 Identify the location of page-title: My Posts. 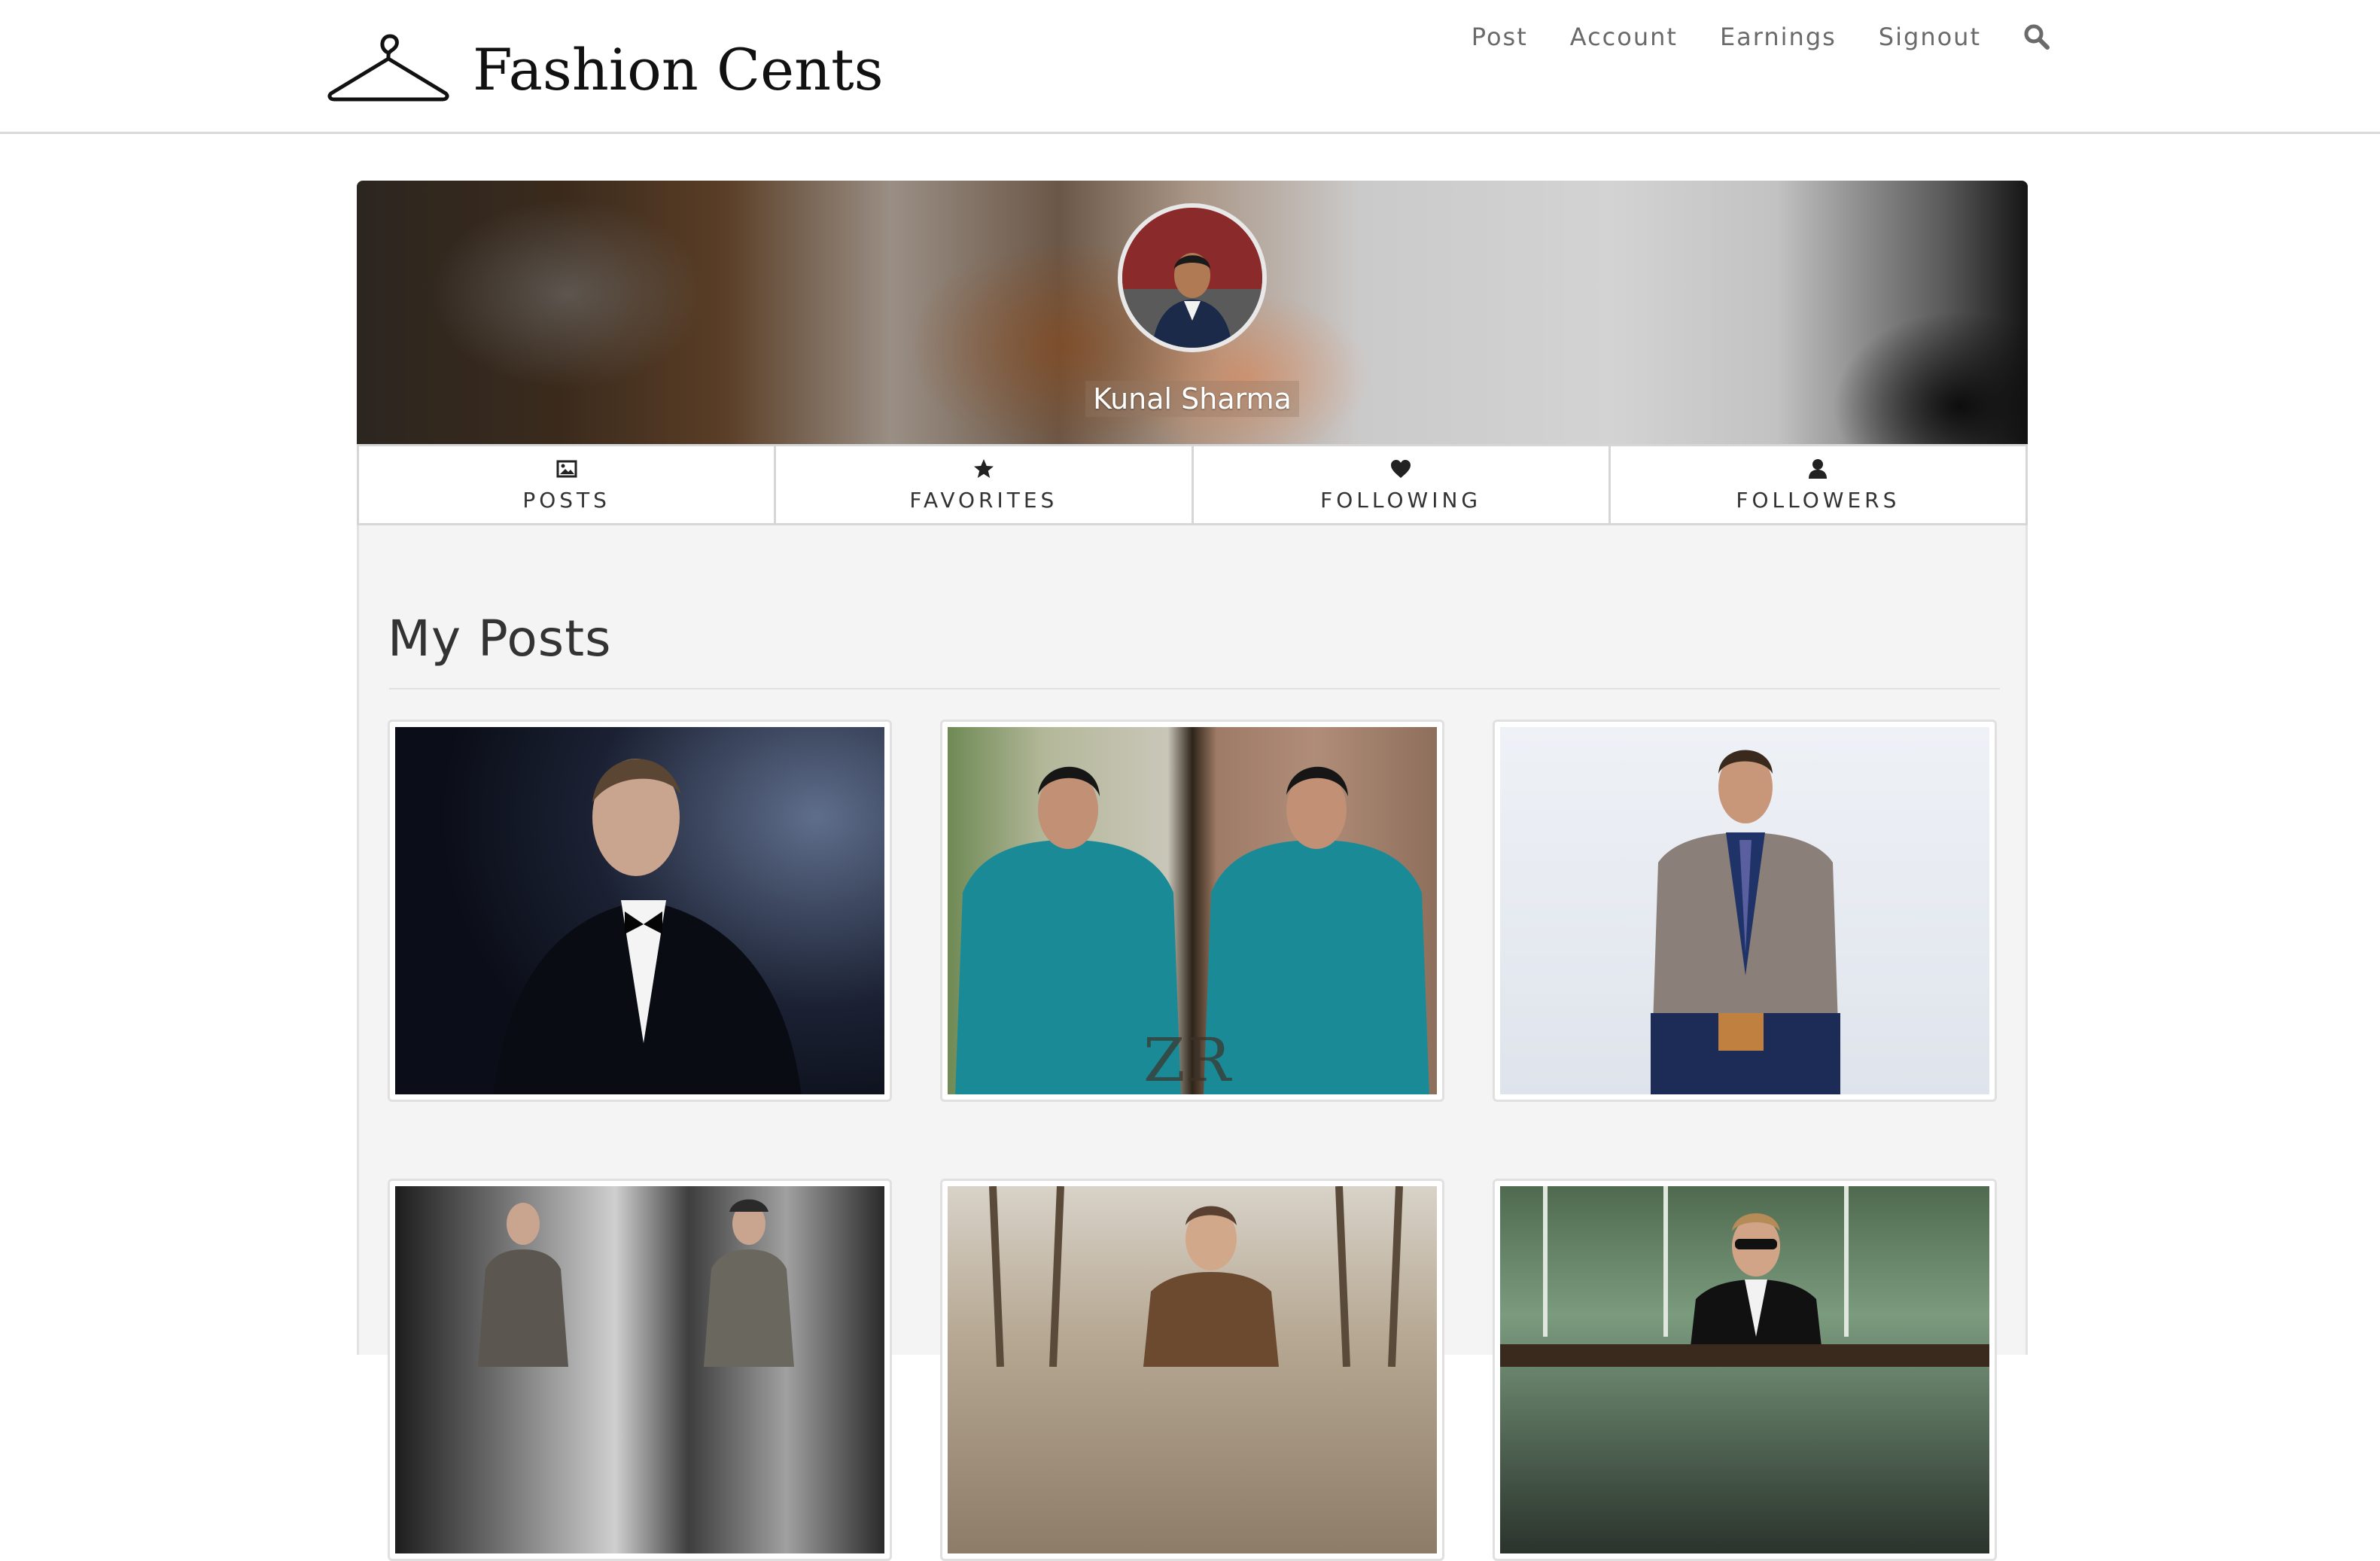
(500, 639).